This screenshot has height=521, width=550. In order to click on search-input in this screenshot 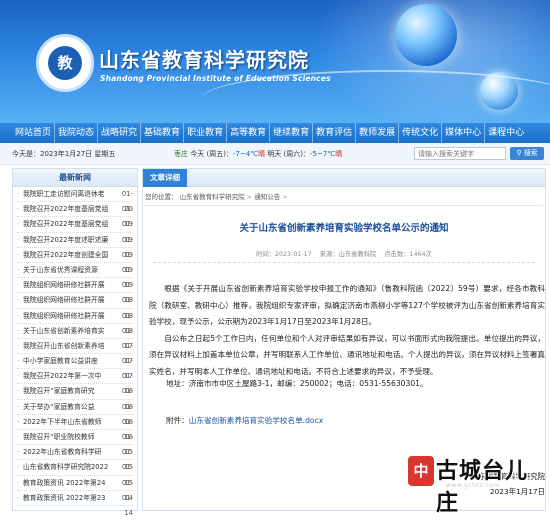, I will do `click(460, 153)`.